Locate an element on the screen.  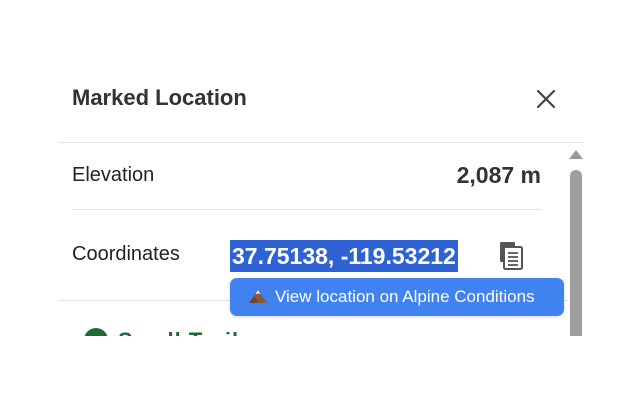
copy-button is located at coordinates (512, 256).